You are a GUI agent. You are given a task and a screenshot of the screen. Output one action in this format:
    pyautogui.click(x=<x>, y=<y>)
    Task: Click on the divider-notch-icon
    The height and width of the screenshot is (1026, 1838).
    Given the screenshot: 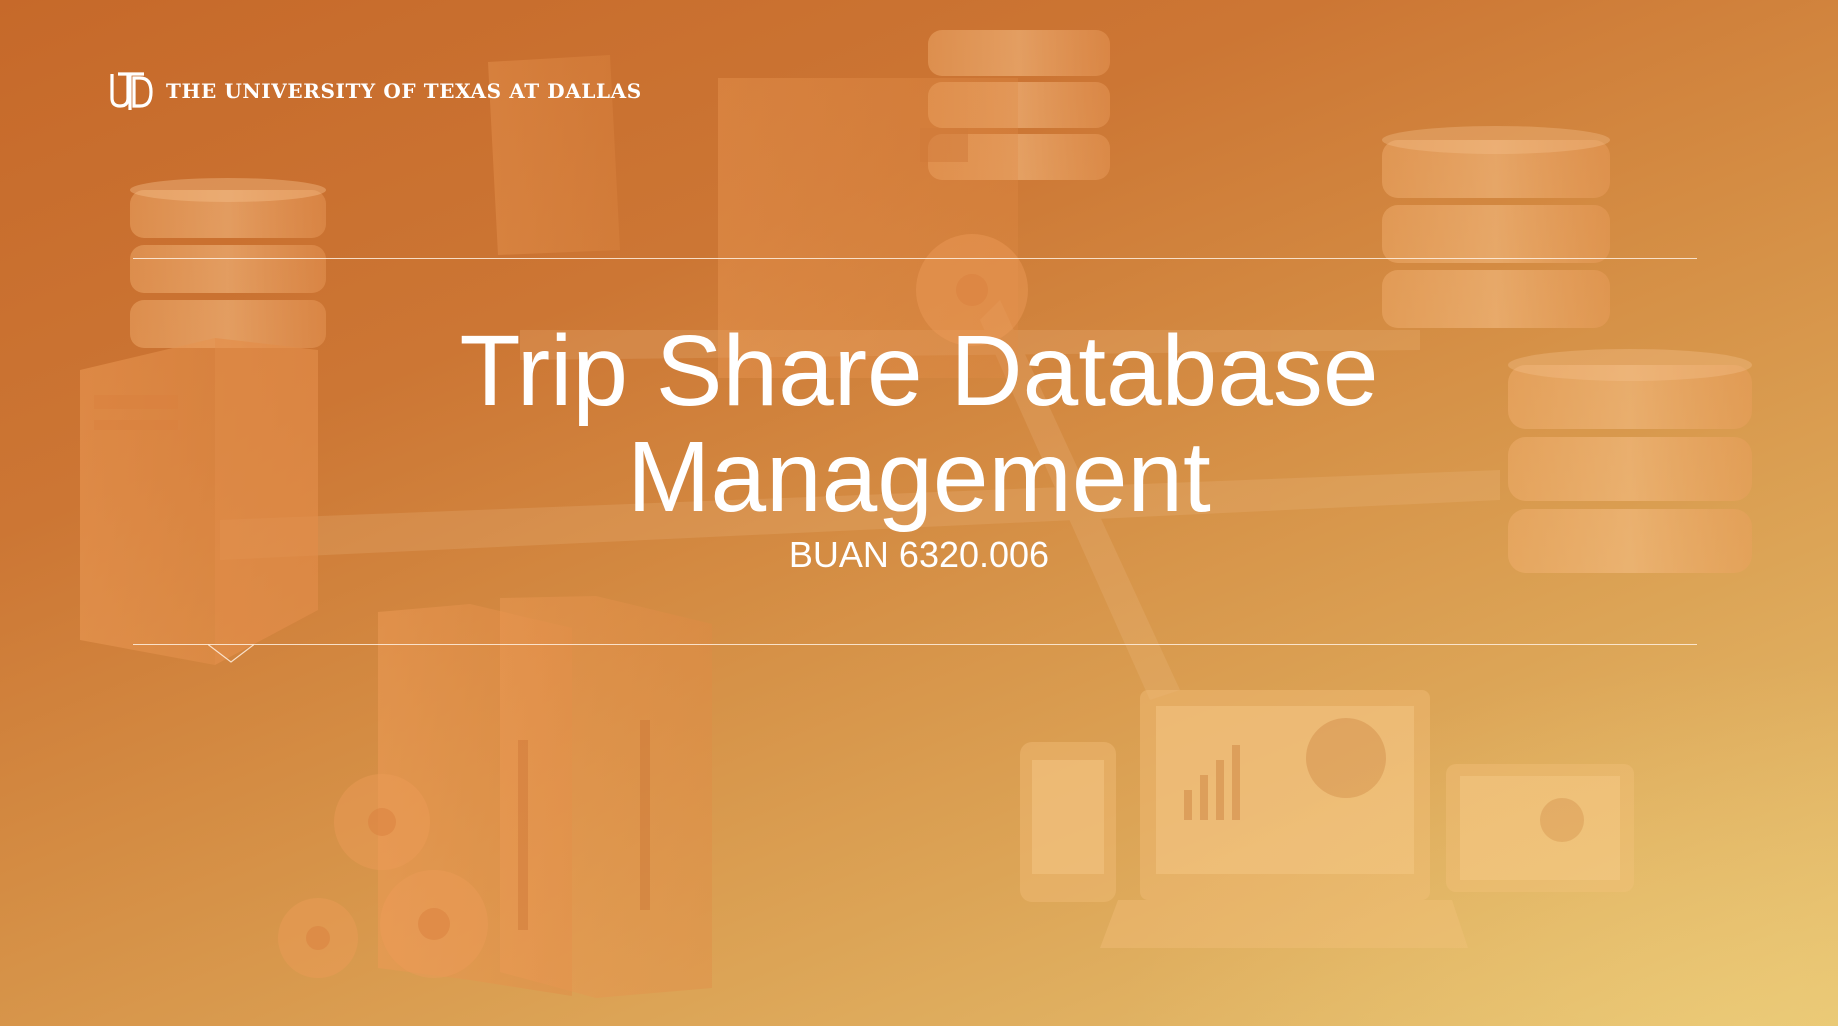 What is the action you would take?
    pyautogui.click(x=231, y=653)
    